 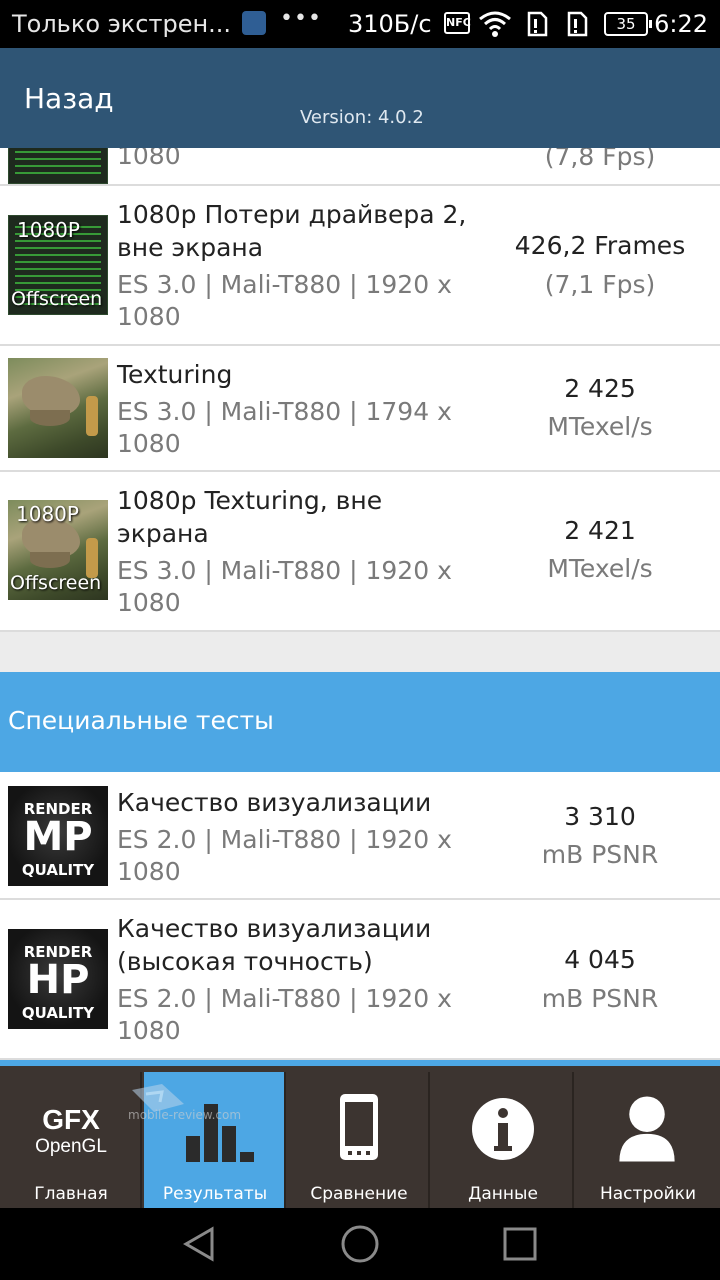 I want to click on home-nav-icon, so click(x=360, y=1244).